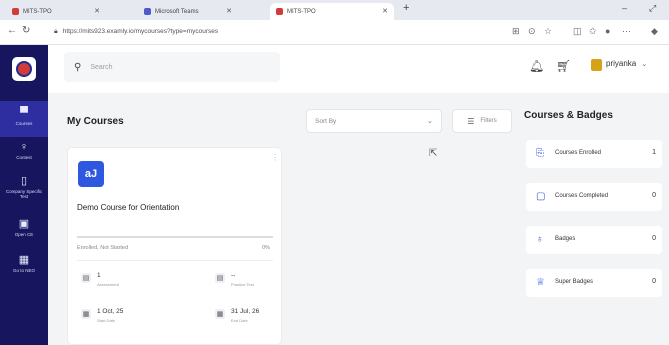  What do you see at coordinates (358, 69) in the screenshot?
I see `top-header: ⚲ Search 🔔︎ 🛒︎ priyanka ⌄` at bounding box center [358, 69].